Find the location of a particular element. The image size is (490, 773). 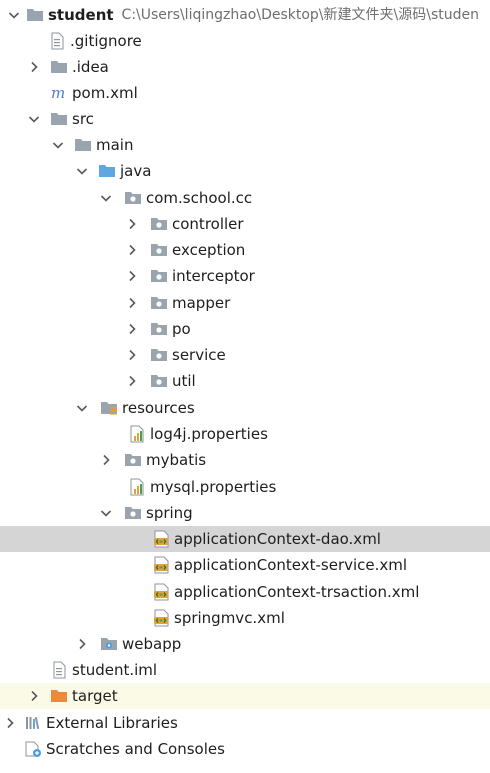

tree-row-springmvc: springmvc.xml is located at coordinates (245, 618).